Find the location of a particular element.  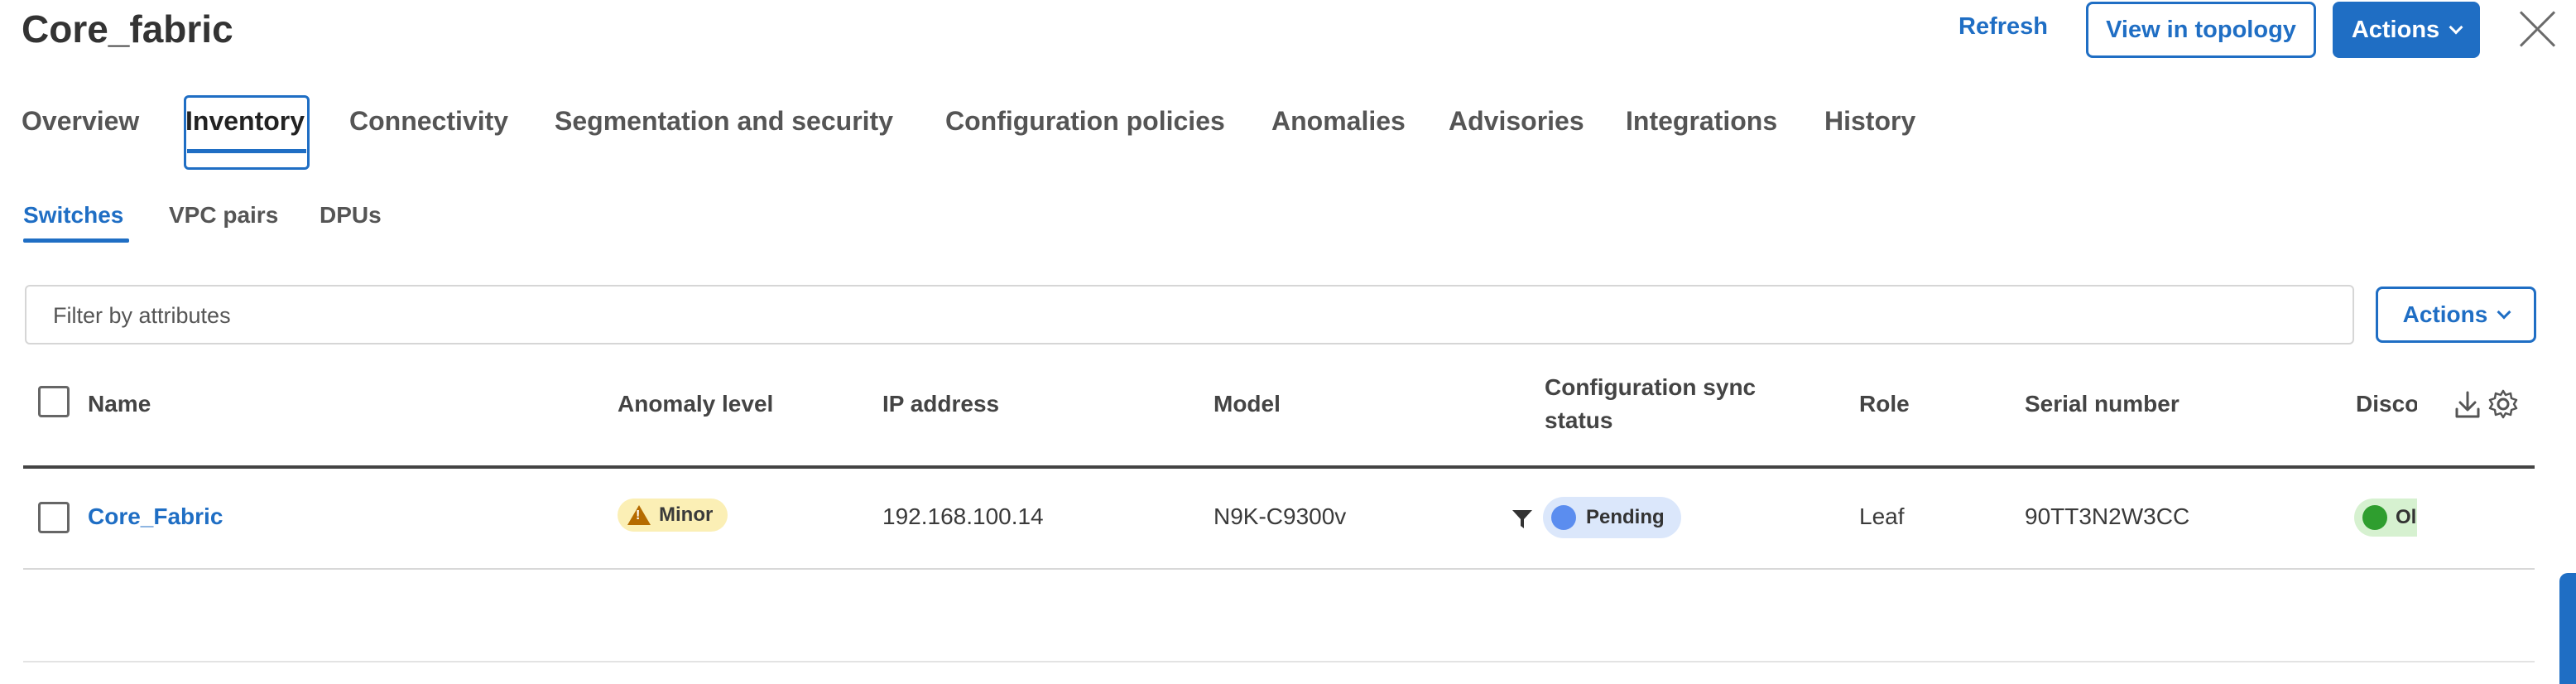

filter-icon is located at coordinates (1522, 519).